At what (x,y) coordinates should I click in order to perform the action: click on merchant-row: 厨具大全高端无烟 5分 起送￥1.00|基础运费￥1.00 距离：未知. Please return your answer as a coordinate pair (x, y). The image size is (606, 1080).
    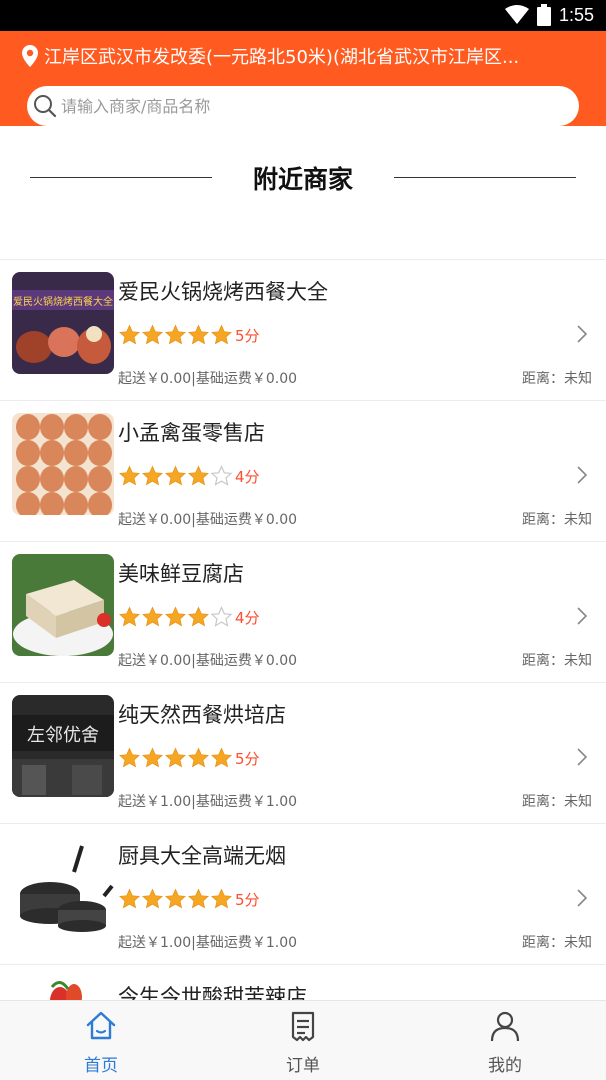
    Looking at the image, I should click on (303, 893).